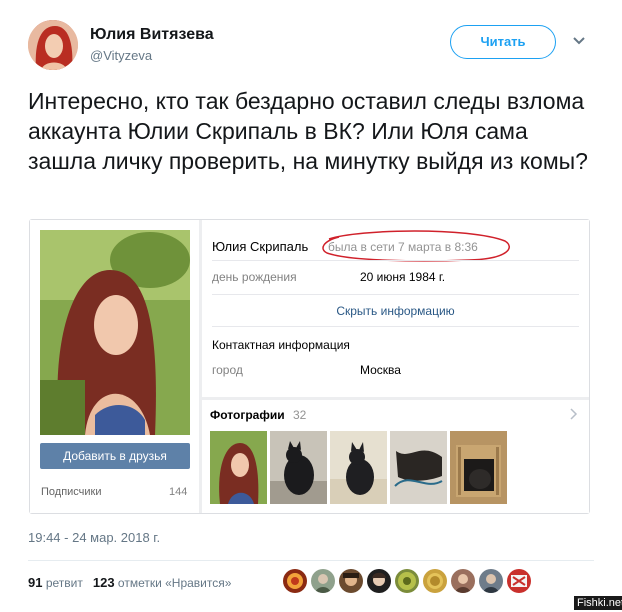  What do you see at coordinates (71, 492) in the screenshot?
I see `subscribers-label: Подписчики` at bounding box center [71, 492].